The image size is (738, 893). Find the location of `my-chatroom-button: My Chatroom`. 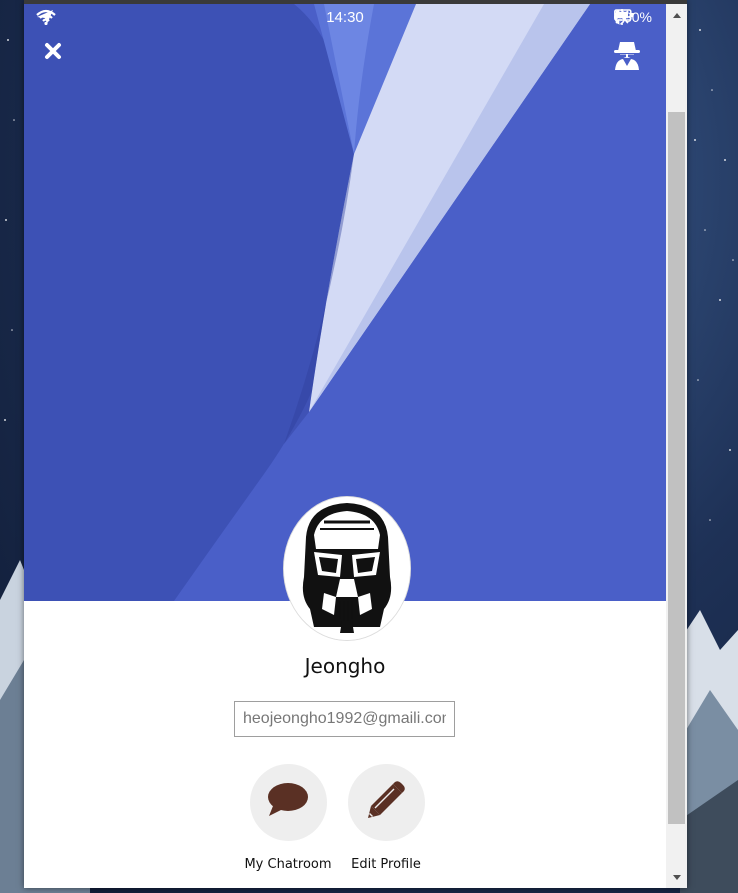

my-chatroom-button: My Chatroom is located at coordinates (288, 818).